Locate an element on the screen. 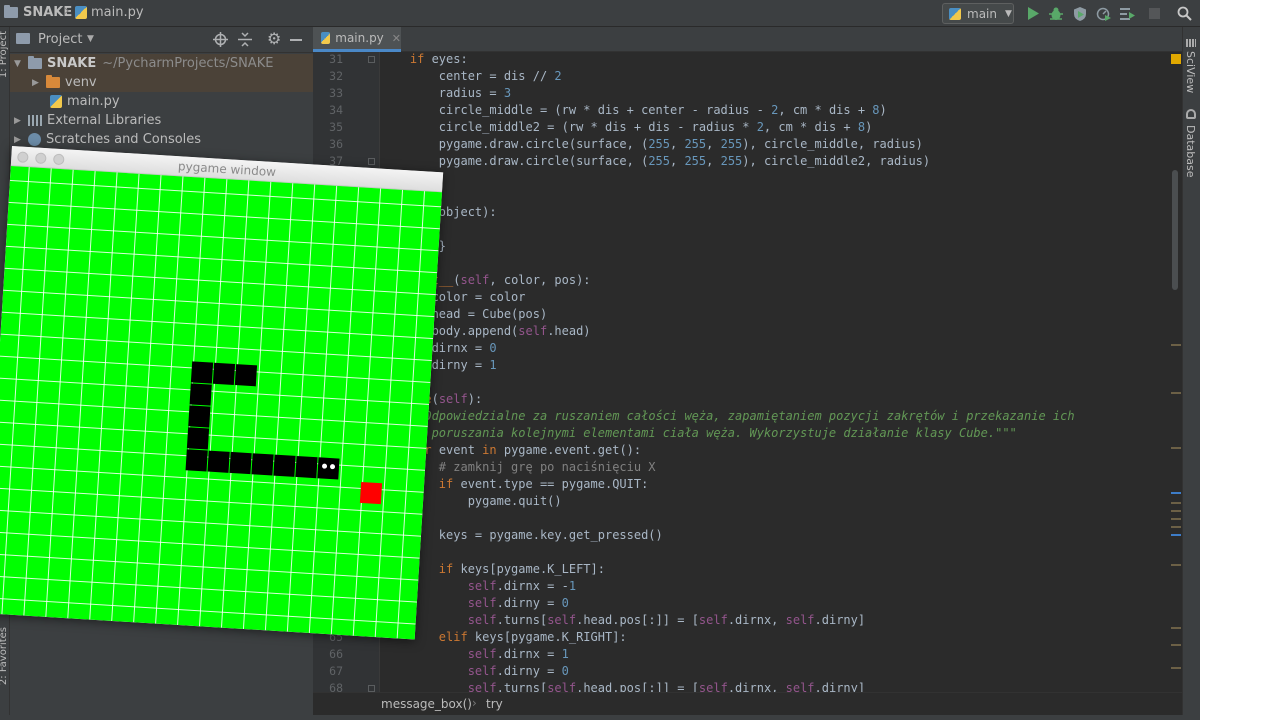 The width and height of the screenshot is (1280, 720). hide-panel-icon is located at coordinates (296, 40).